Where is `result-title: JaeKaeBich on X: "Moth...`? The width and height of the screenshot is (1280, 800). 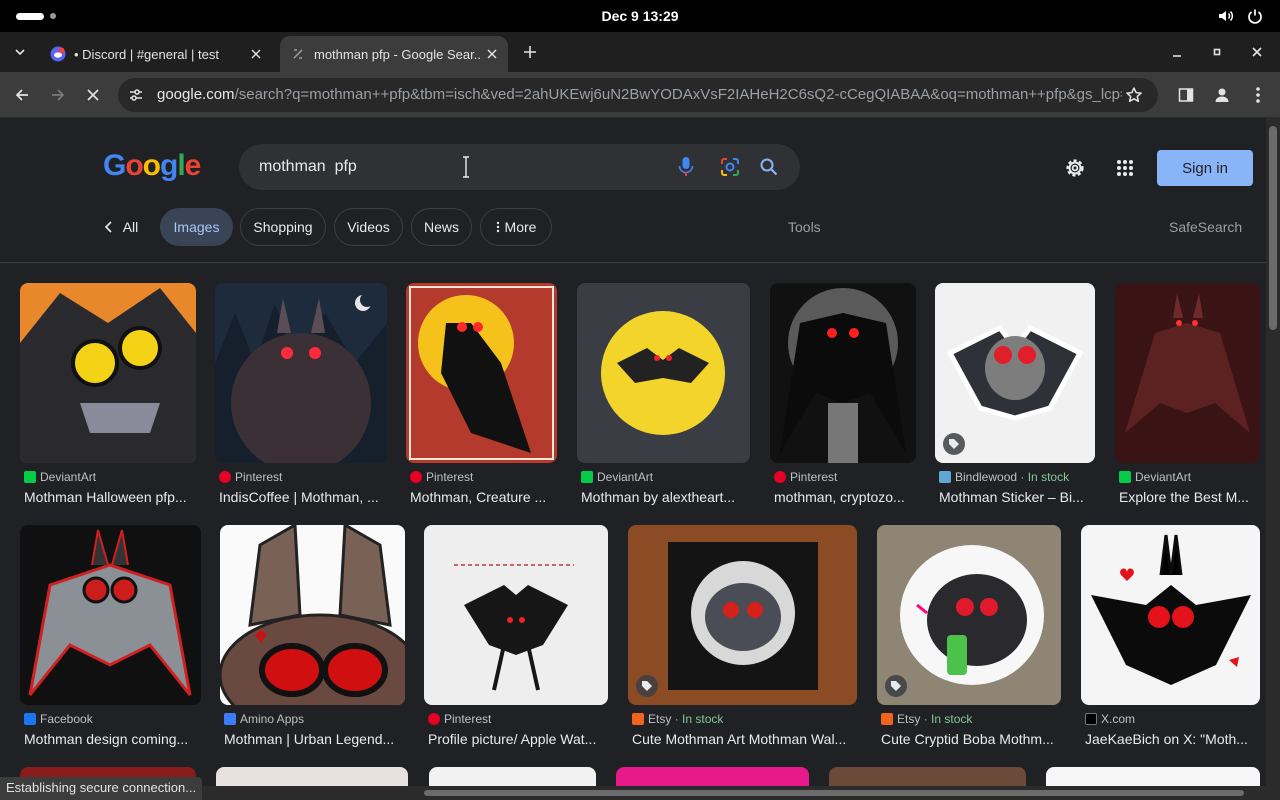
result-title: JaeKaeBich on X: "Moth... is located at coordinates (1172, 739).